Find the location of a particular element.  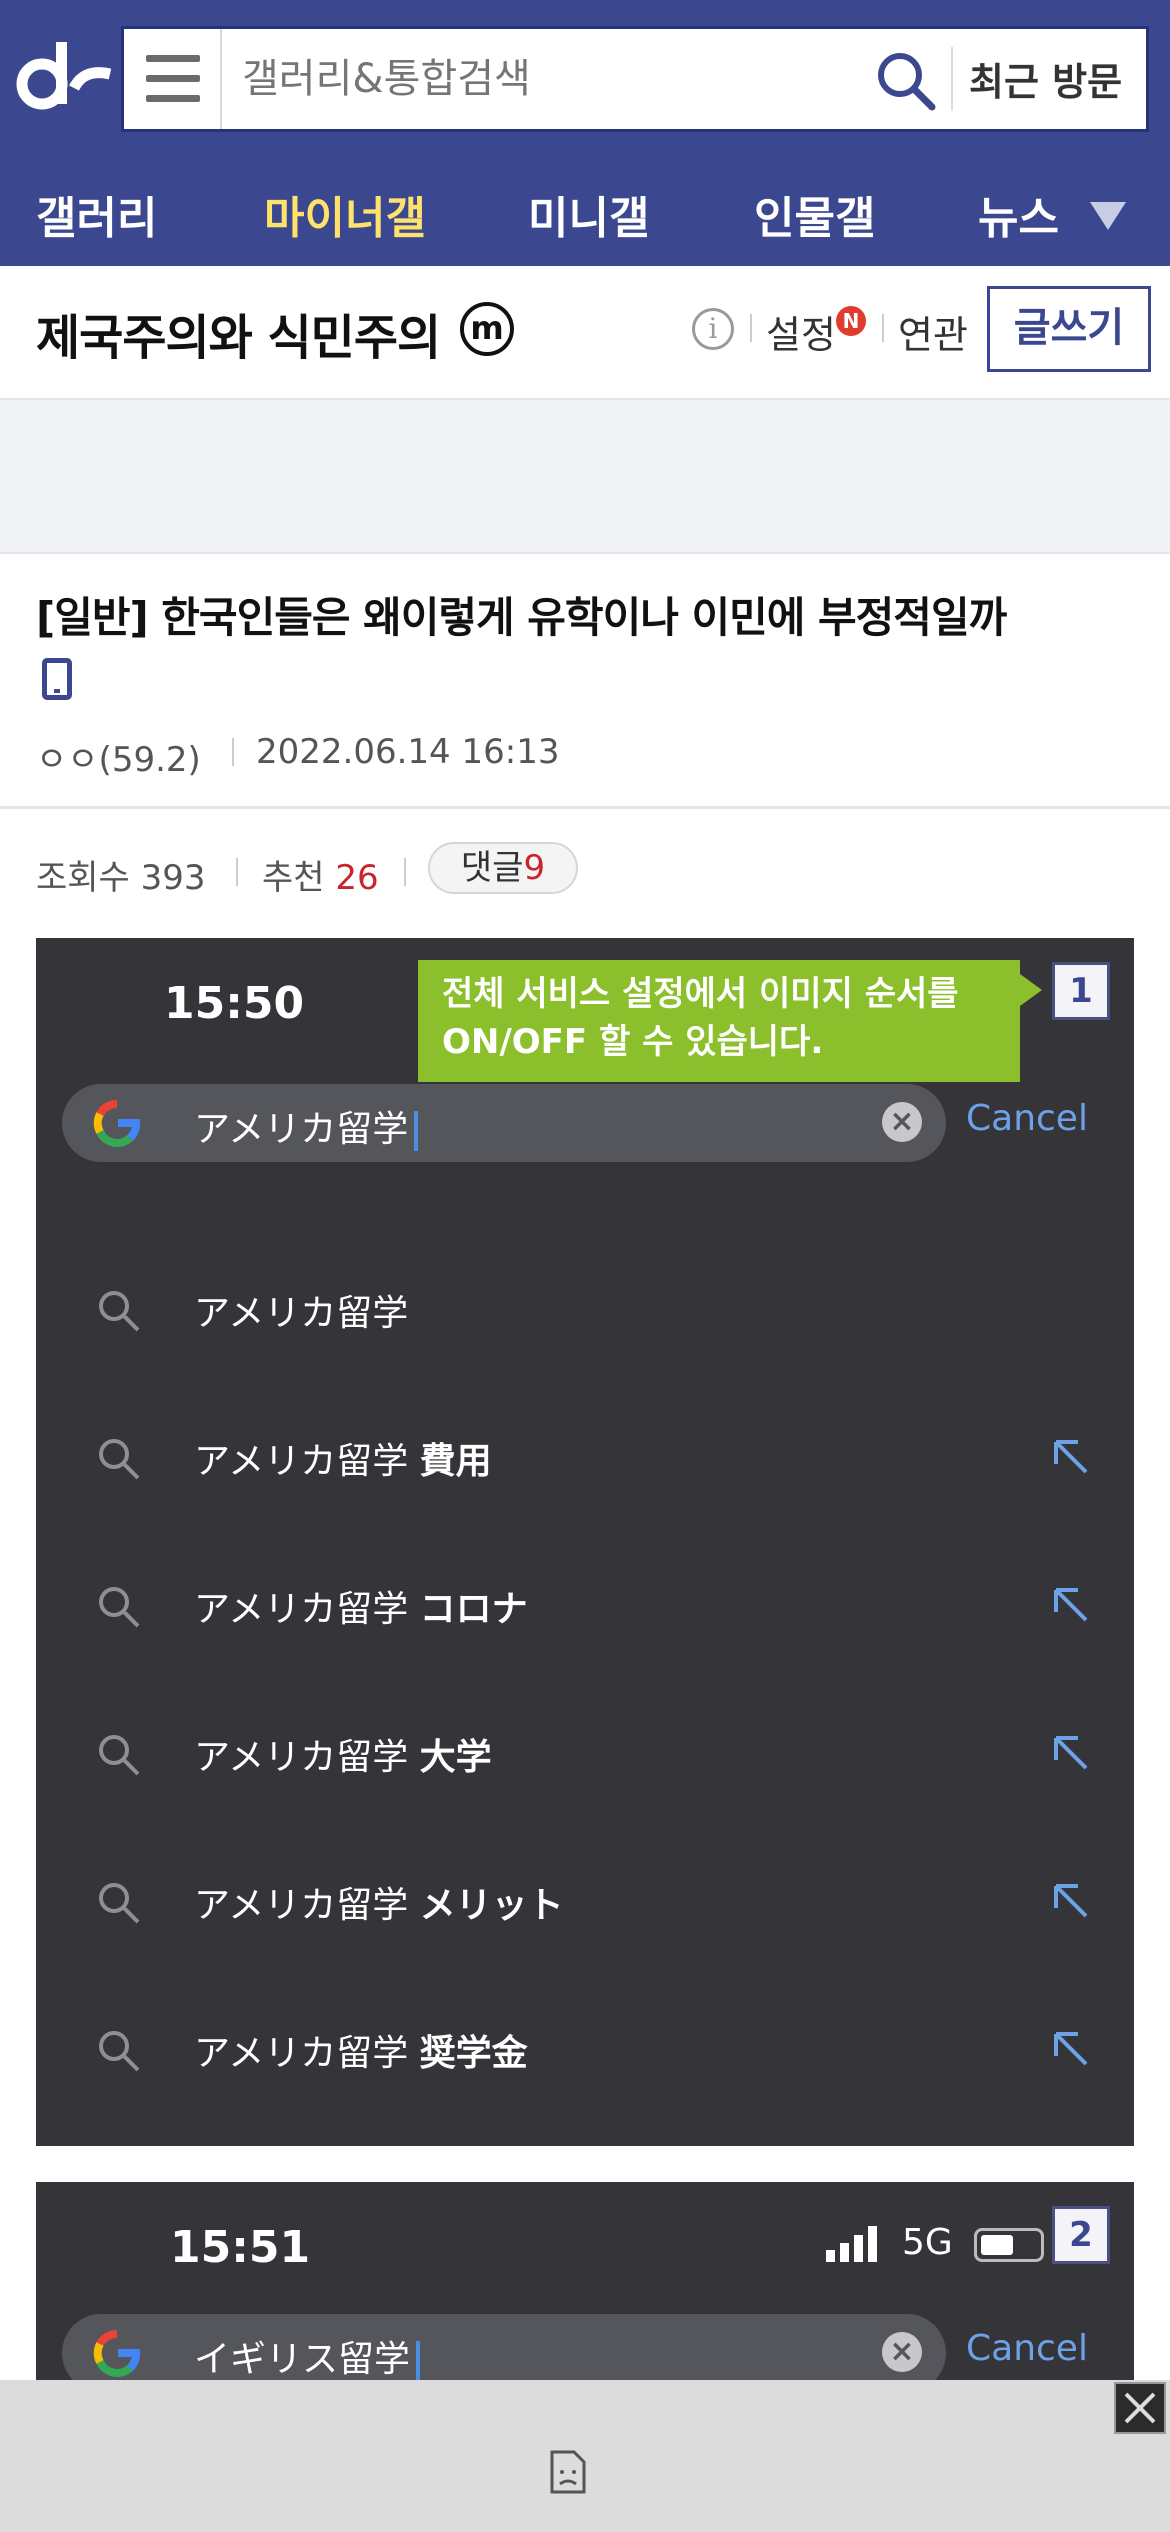

suggestion-text: アメリカ留学 is located at coordinates (301, 1310).